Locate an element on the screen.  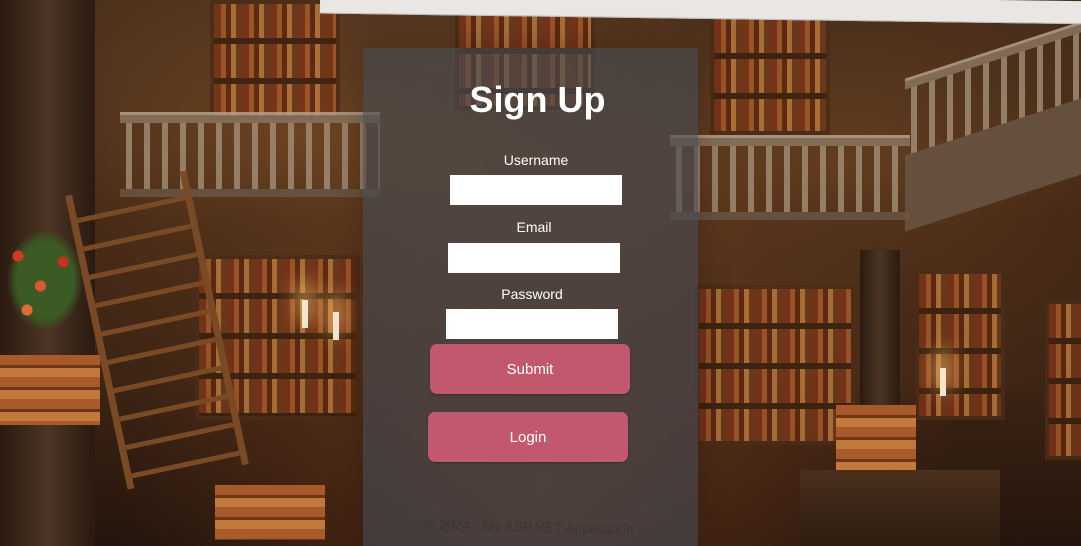
login-button: Login is located at coordinates (528, 437).